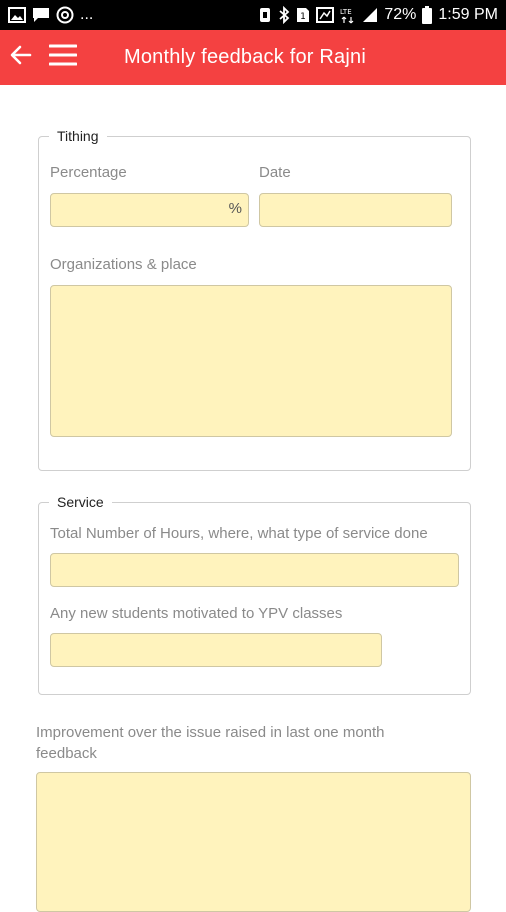 The width and height of the screenshot is (506, 912). Describe the element at coordinates (88, 172) in the screenshot. I see `percentage-label: Percentage` at that location.